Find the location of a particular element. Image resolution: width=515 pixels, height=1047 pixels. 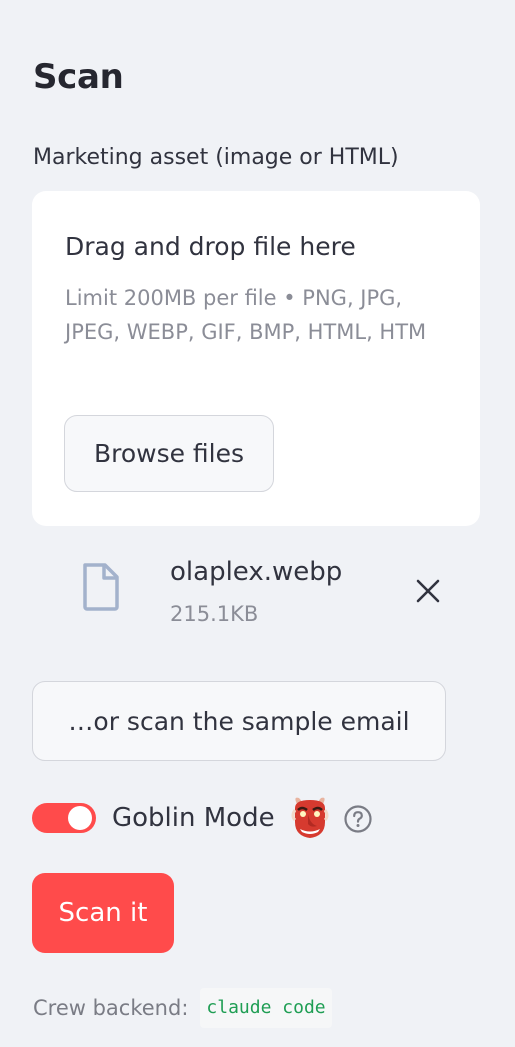

question-circle-icon is located at coordinates (358, 819).